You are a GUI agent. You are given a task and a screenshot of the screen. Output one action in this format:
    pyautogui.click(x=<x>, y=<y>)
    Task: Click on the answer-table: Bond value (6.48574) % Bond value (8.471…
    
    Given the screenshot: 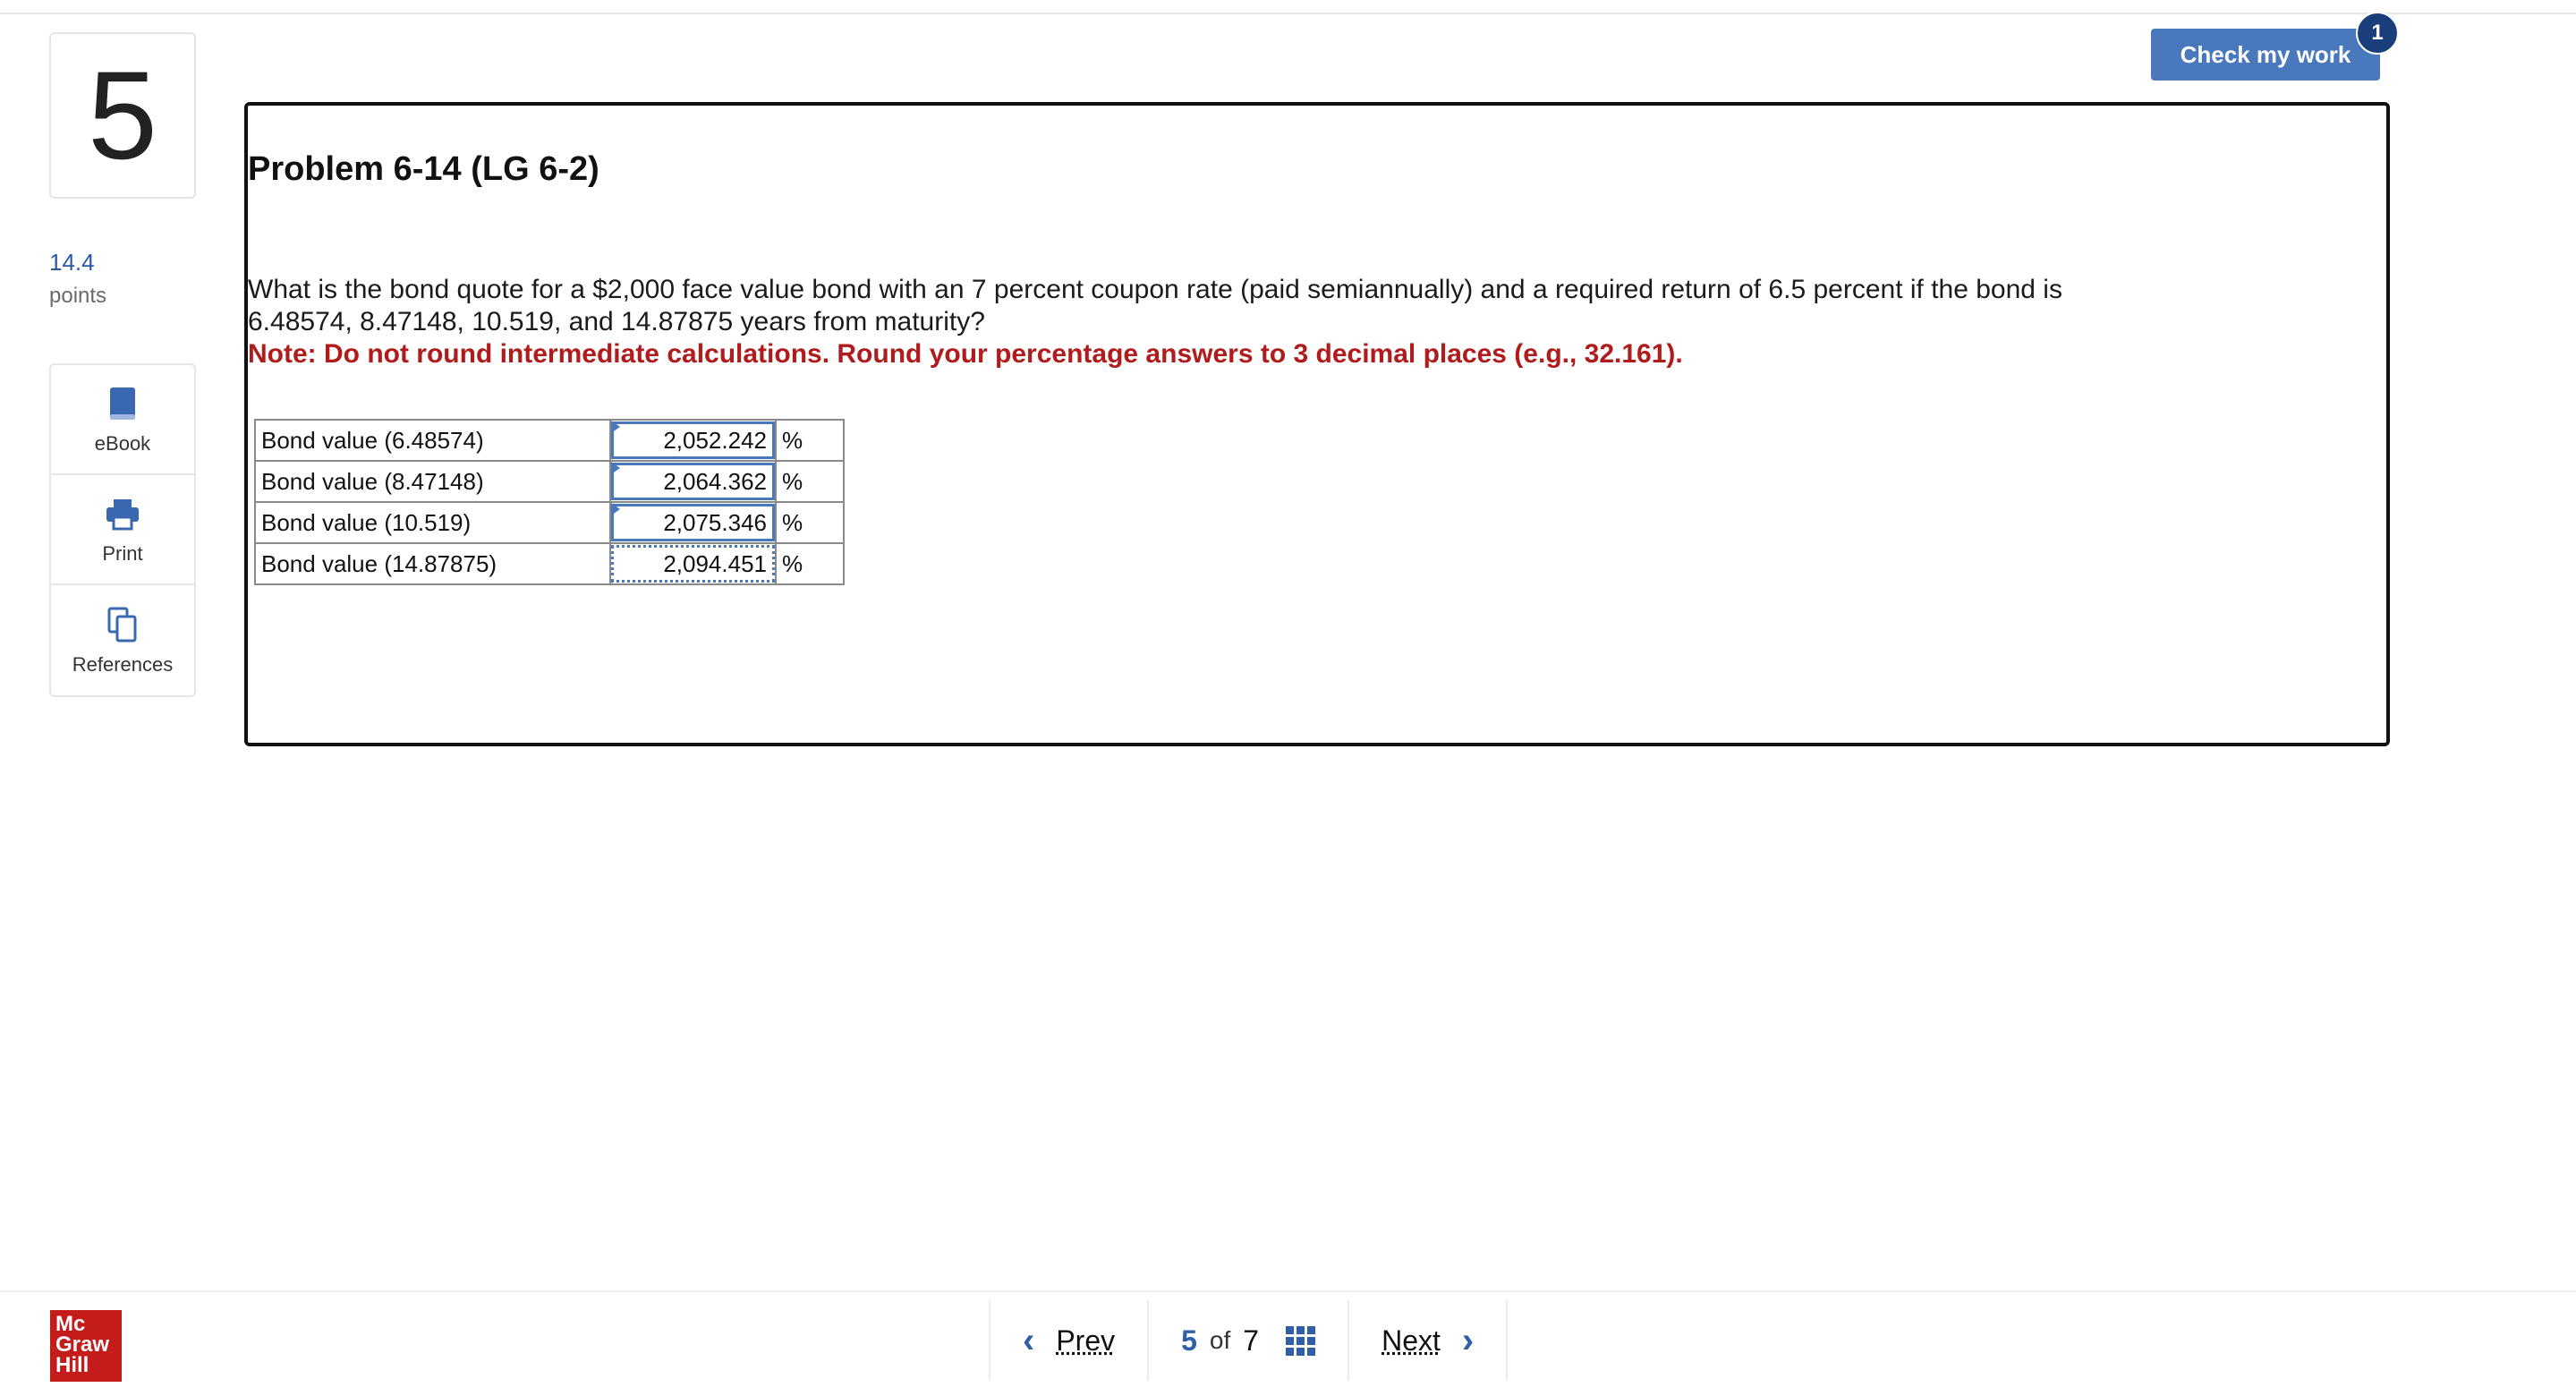 What is the action you would take?
    pyautogui.click(x=549, y=502)
    